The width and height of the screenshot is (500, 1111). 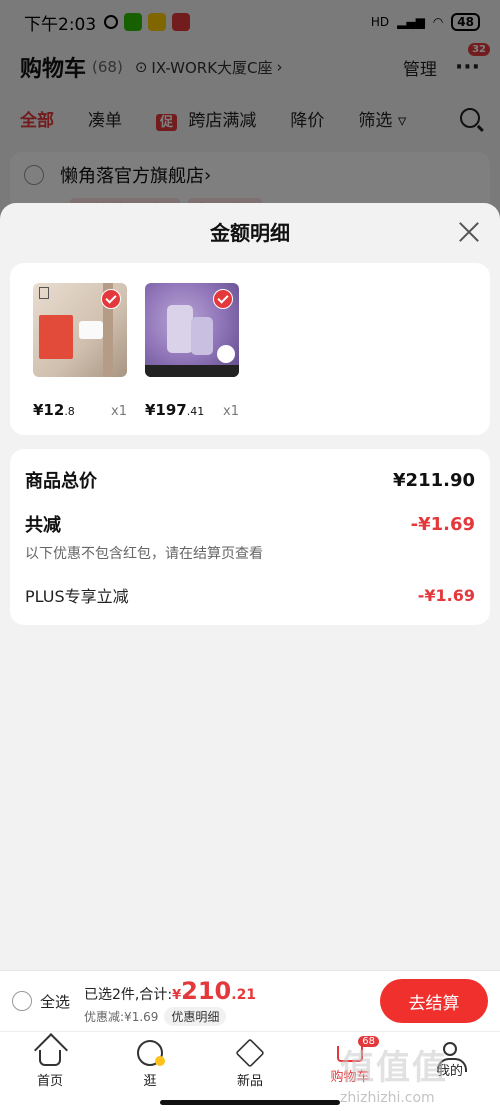 I want to click on tab-new-label: 新品, so click(x=249, y=1081).